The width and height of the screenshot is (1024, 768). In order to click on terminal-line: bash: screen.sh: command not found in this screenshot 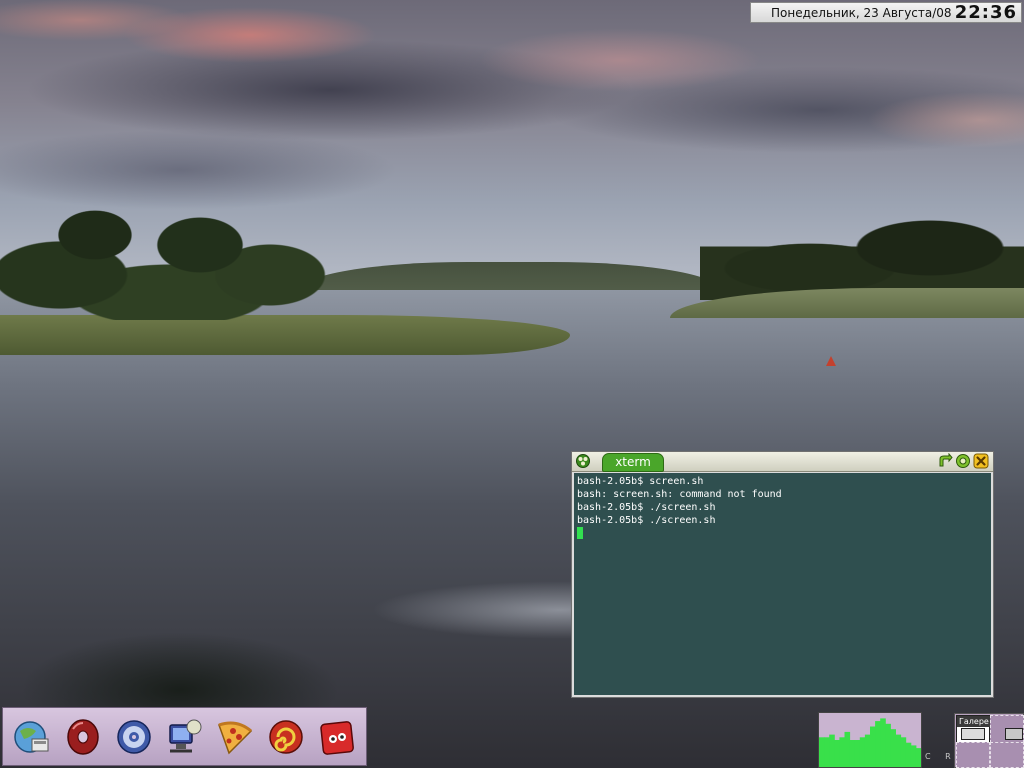, I will do `click(679, 494)`.